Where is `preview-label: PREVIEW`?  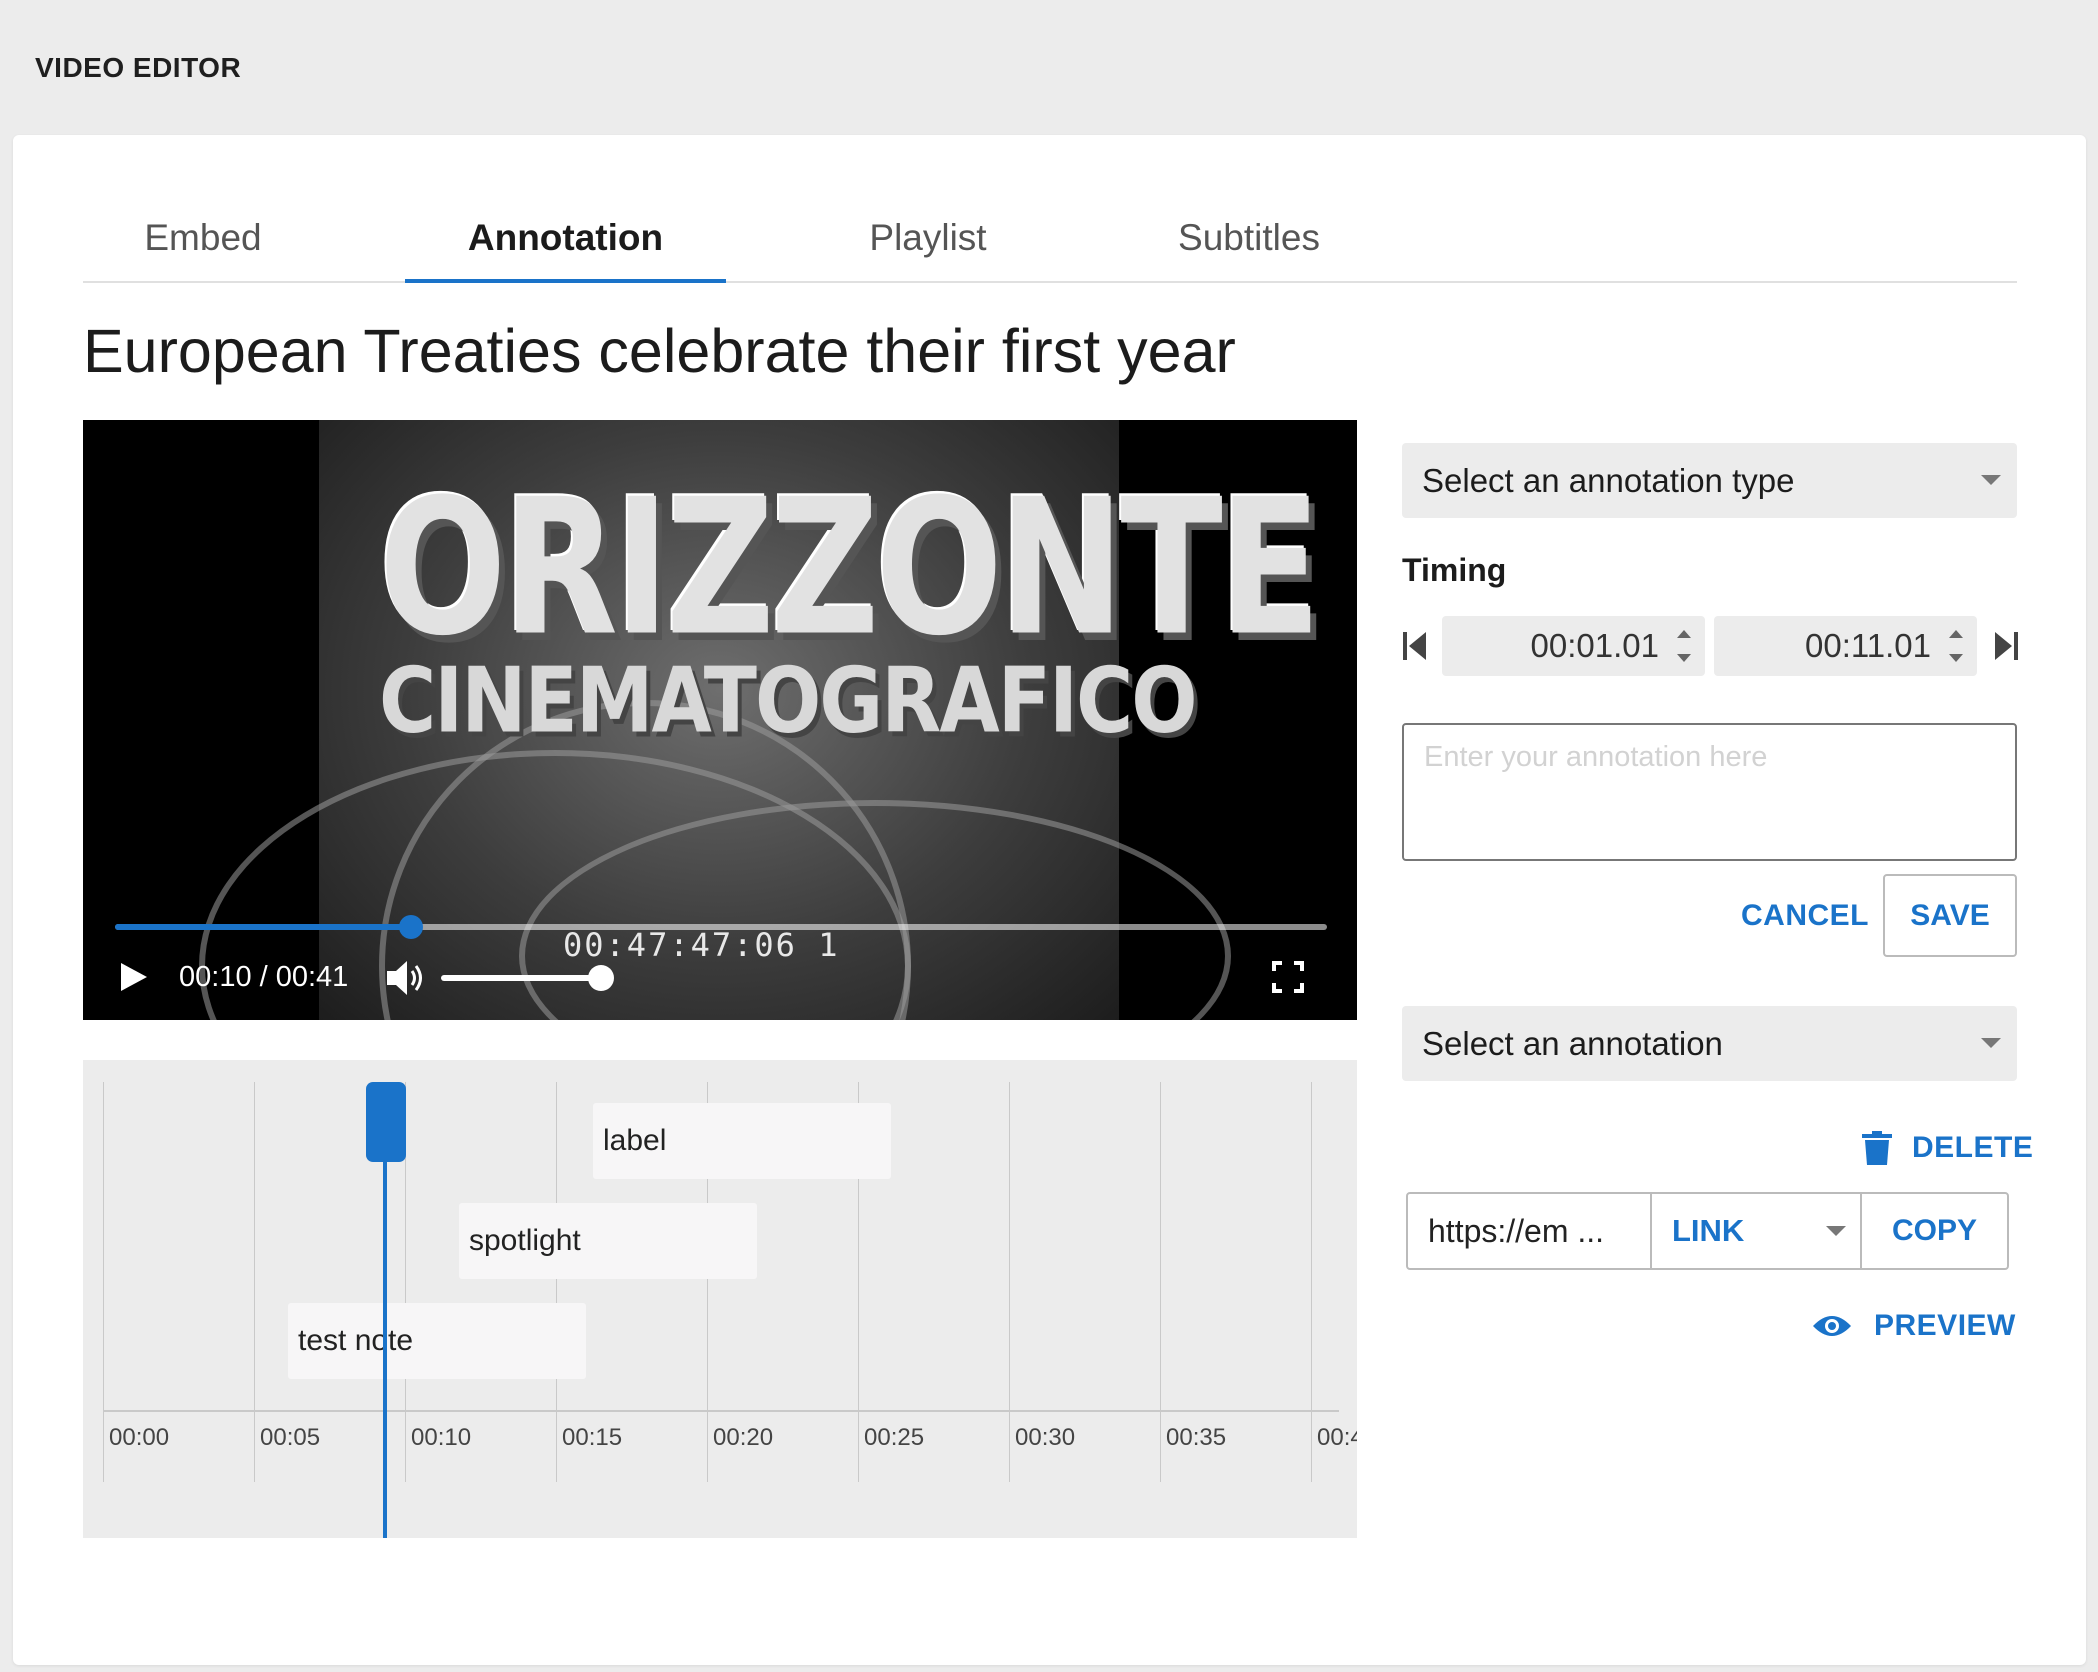
preview-label: PREVIEW is located at coordinates (1945, 1325).